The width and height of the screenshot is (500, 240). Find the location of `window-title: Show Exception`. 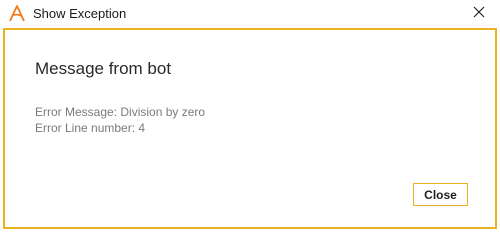

window-title: Show Exception is located at coordinates (80, 13).